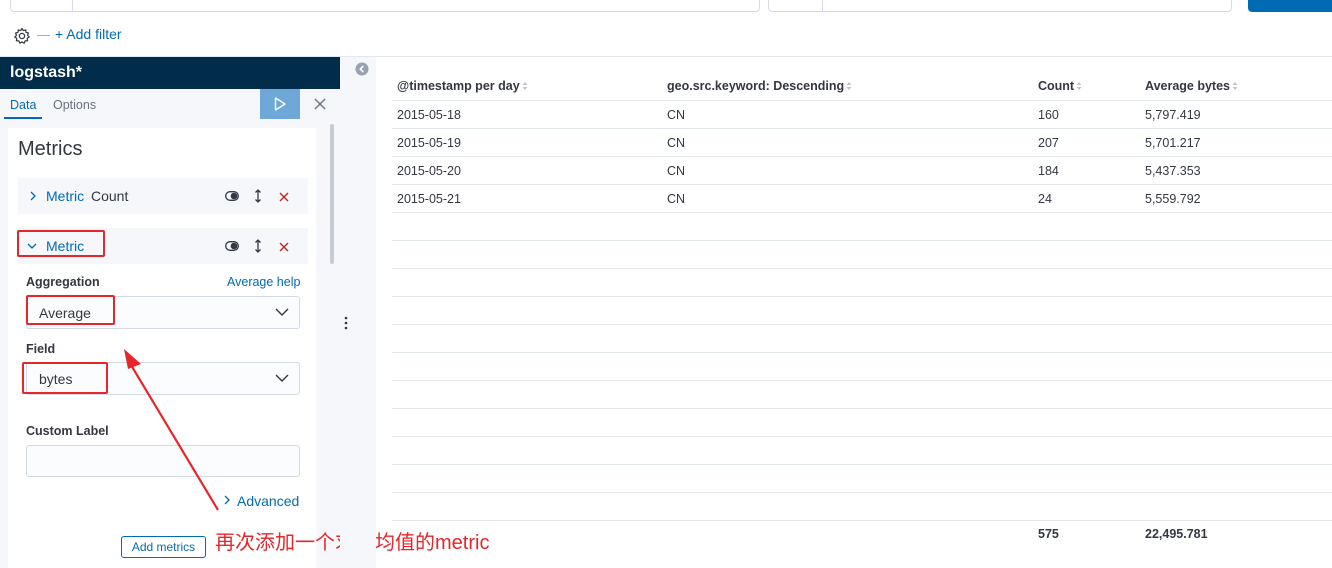  I want to click on active-tab-indicator, so click(23, 118).